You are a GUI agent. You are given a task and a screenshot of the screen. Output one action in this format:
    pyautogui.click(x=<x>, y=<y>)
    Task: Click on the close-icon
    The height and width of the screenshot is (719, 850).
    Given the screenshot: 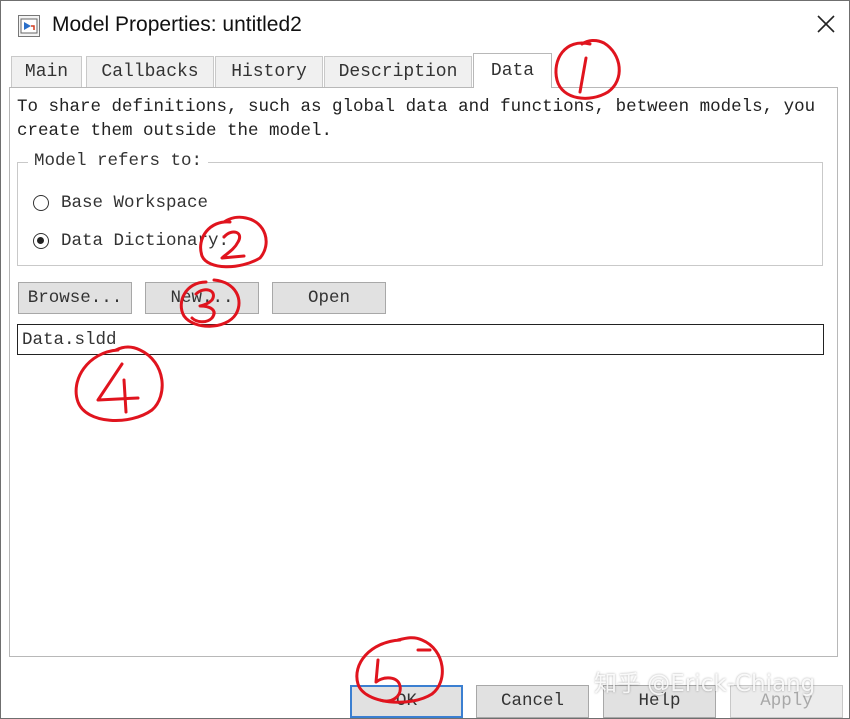 What is the action you would take?
    pyautogui.click(x=826, y=24)
    